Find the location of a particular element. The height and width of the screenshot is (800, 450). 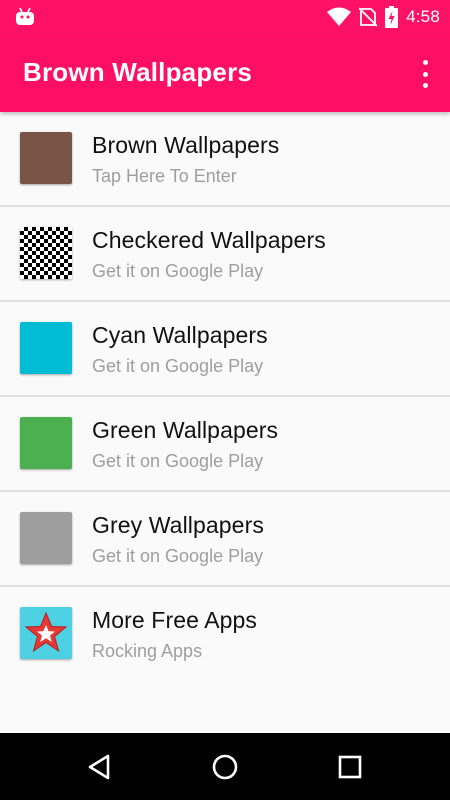

star-icon is located at coordinates (46, 633).